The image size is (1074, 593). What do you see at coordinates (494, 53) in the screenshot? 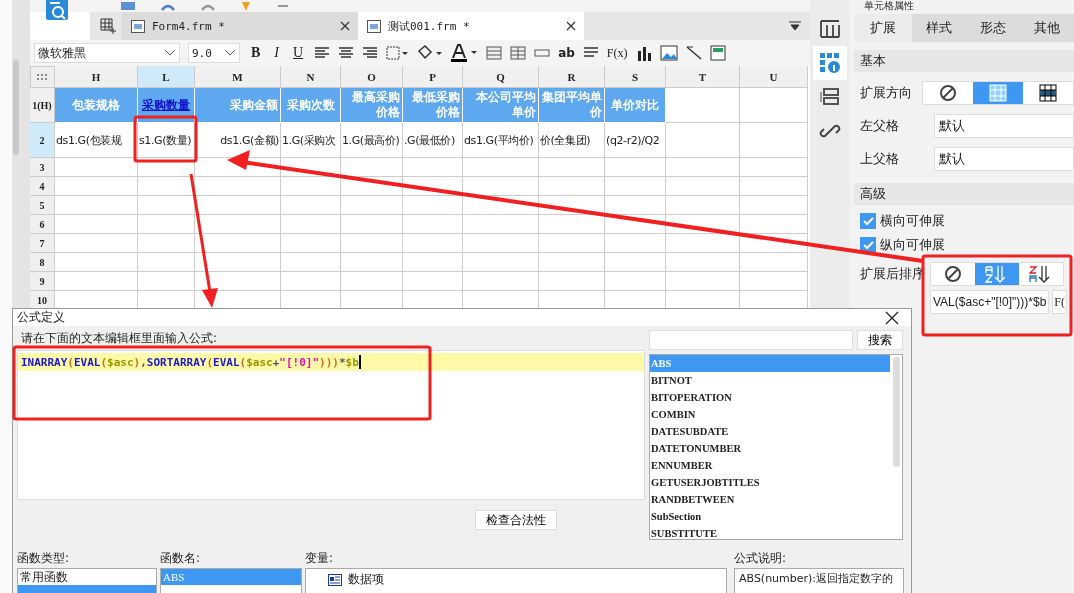
I see `merge-cells-icon` at bounding box center [494, 53].